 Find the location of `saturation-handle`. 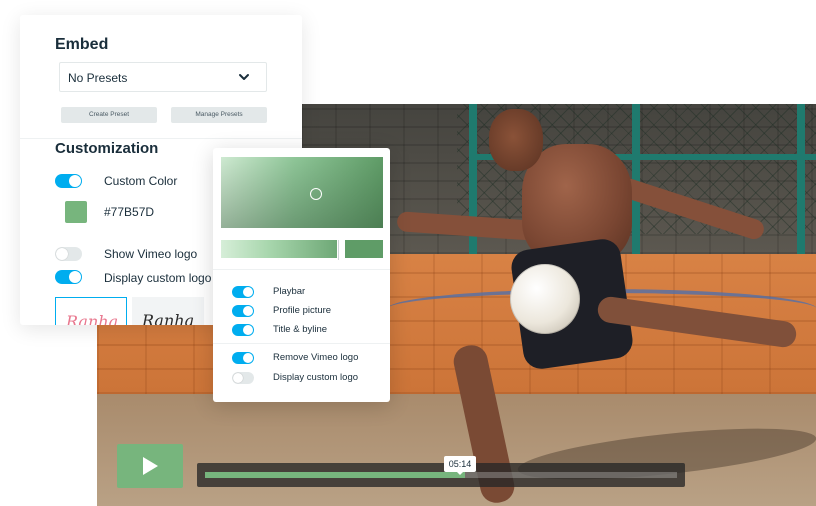

saturation-handle is located at coordinates (316, 194).